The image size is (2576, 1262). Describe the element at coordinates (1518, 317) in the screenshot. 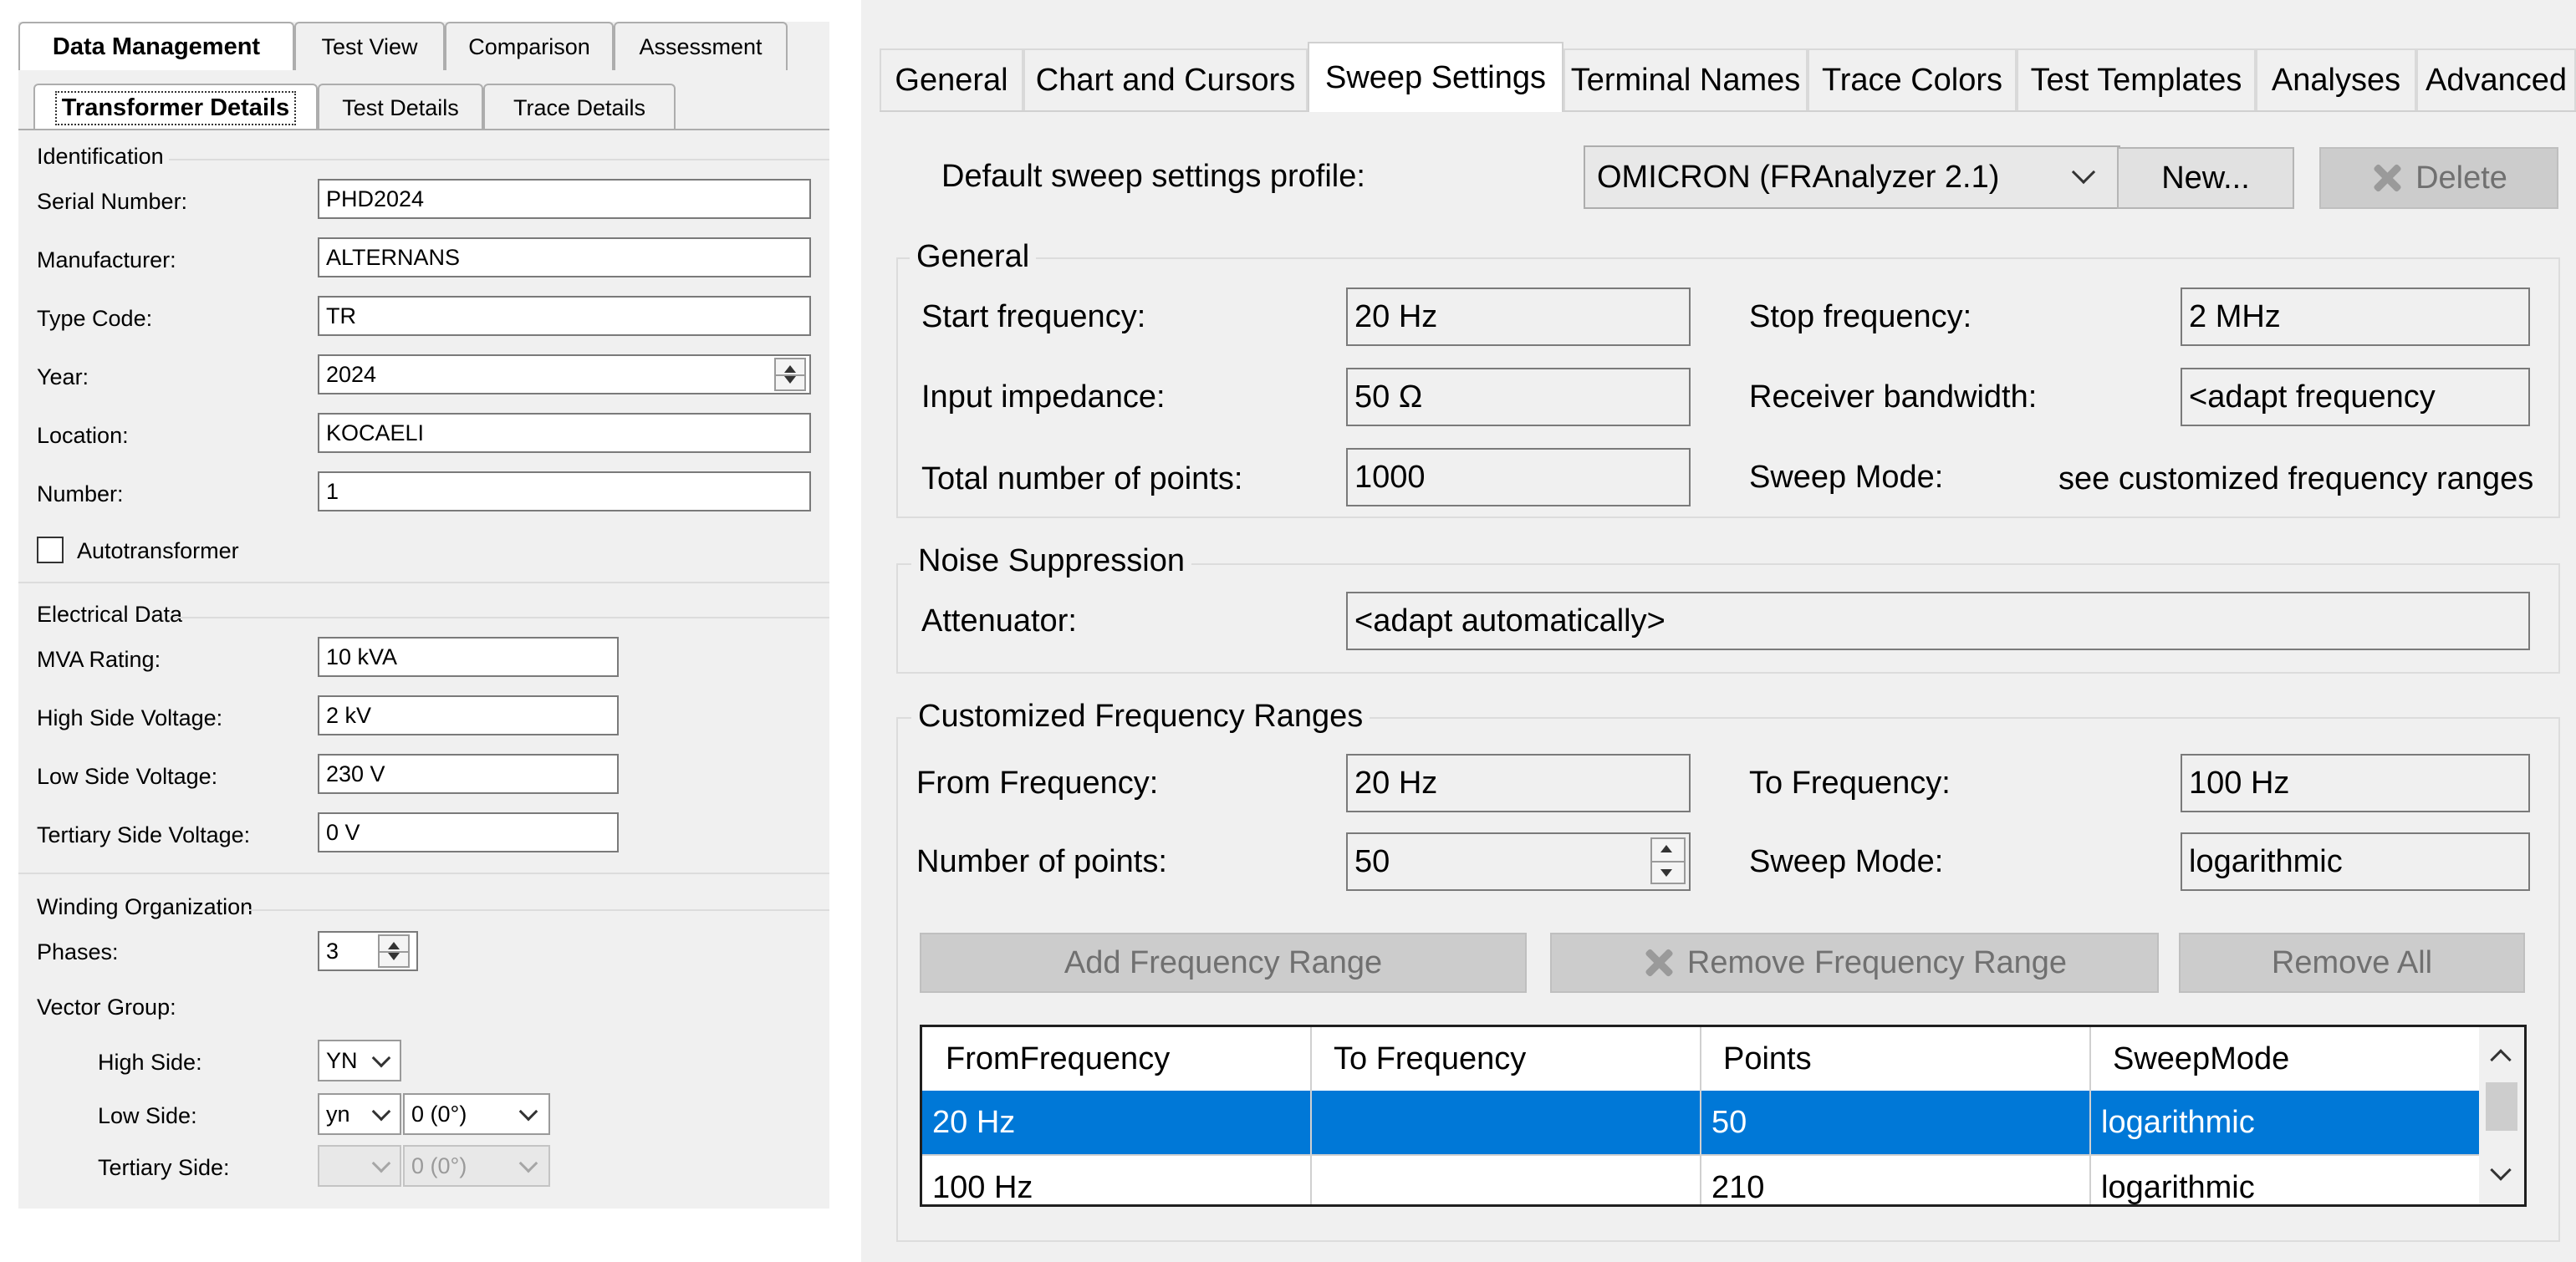

I see `start-frequency-field: 20 Hz` at that location.